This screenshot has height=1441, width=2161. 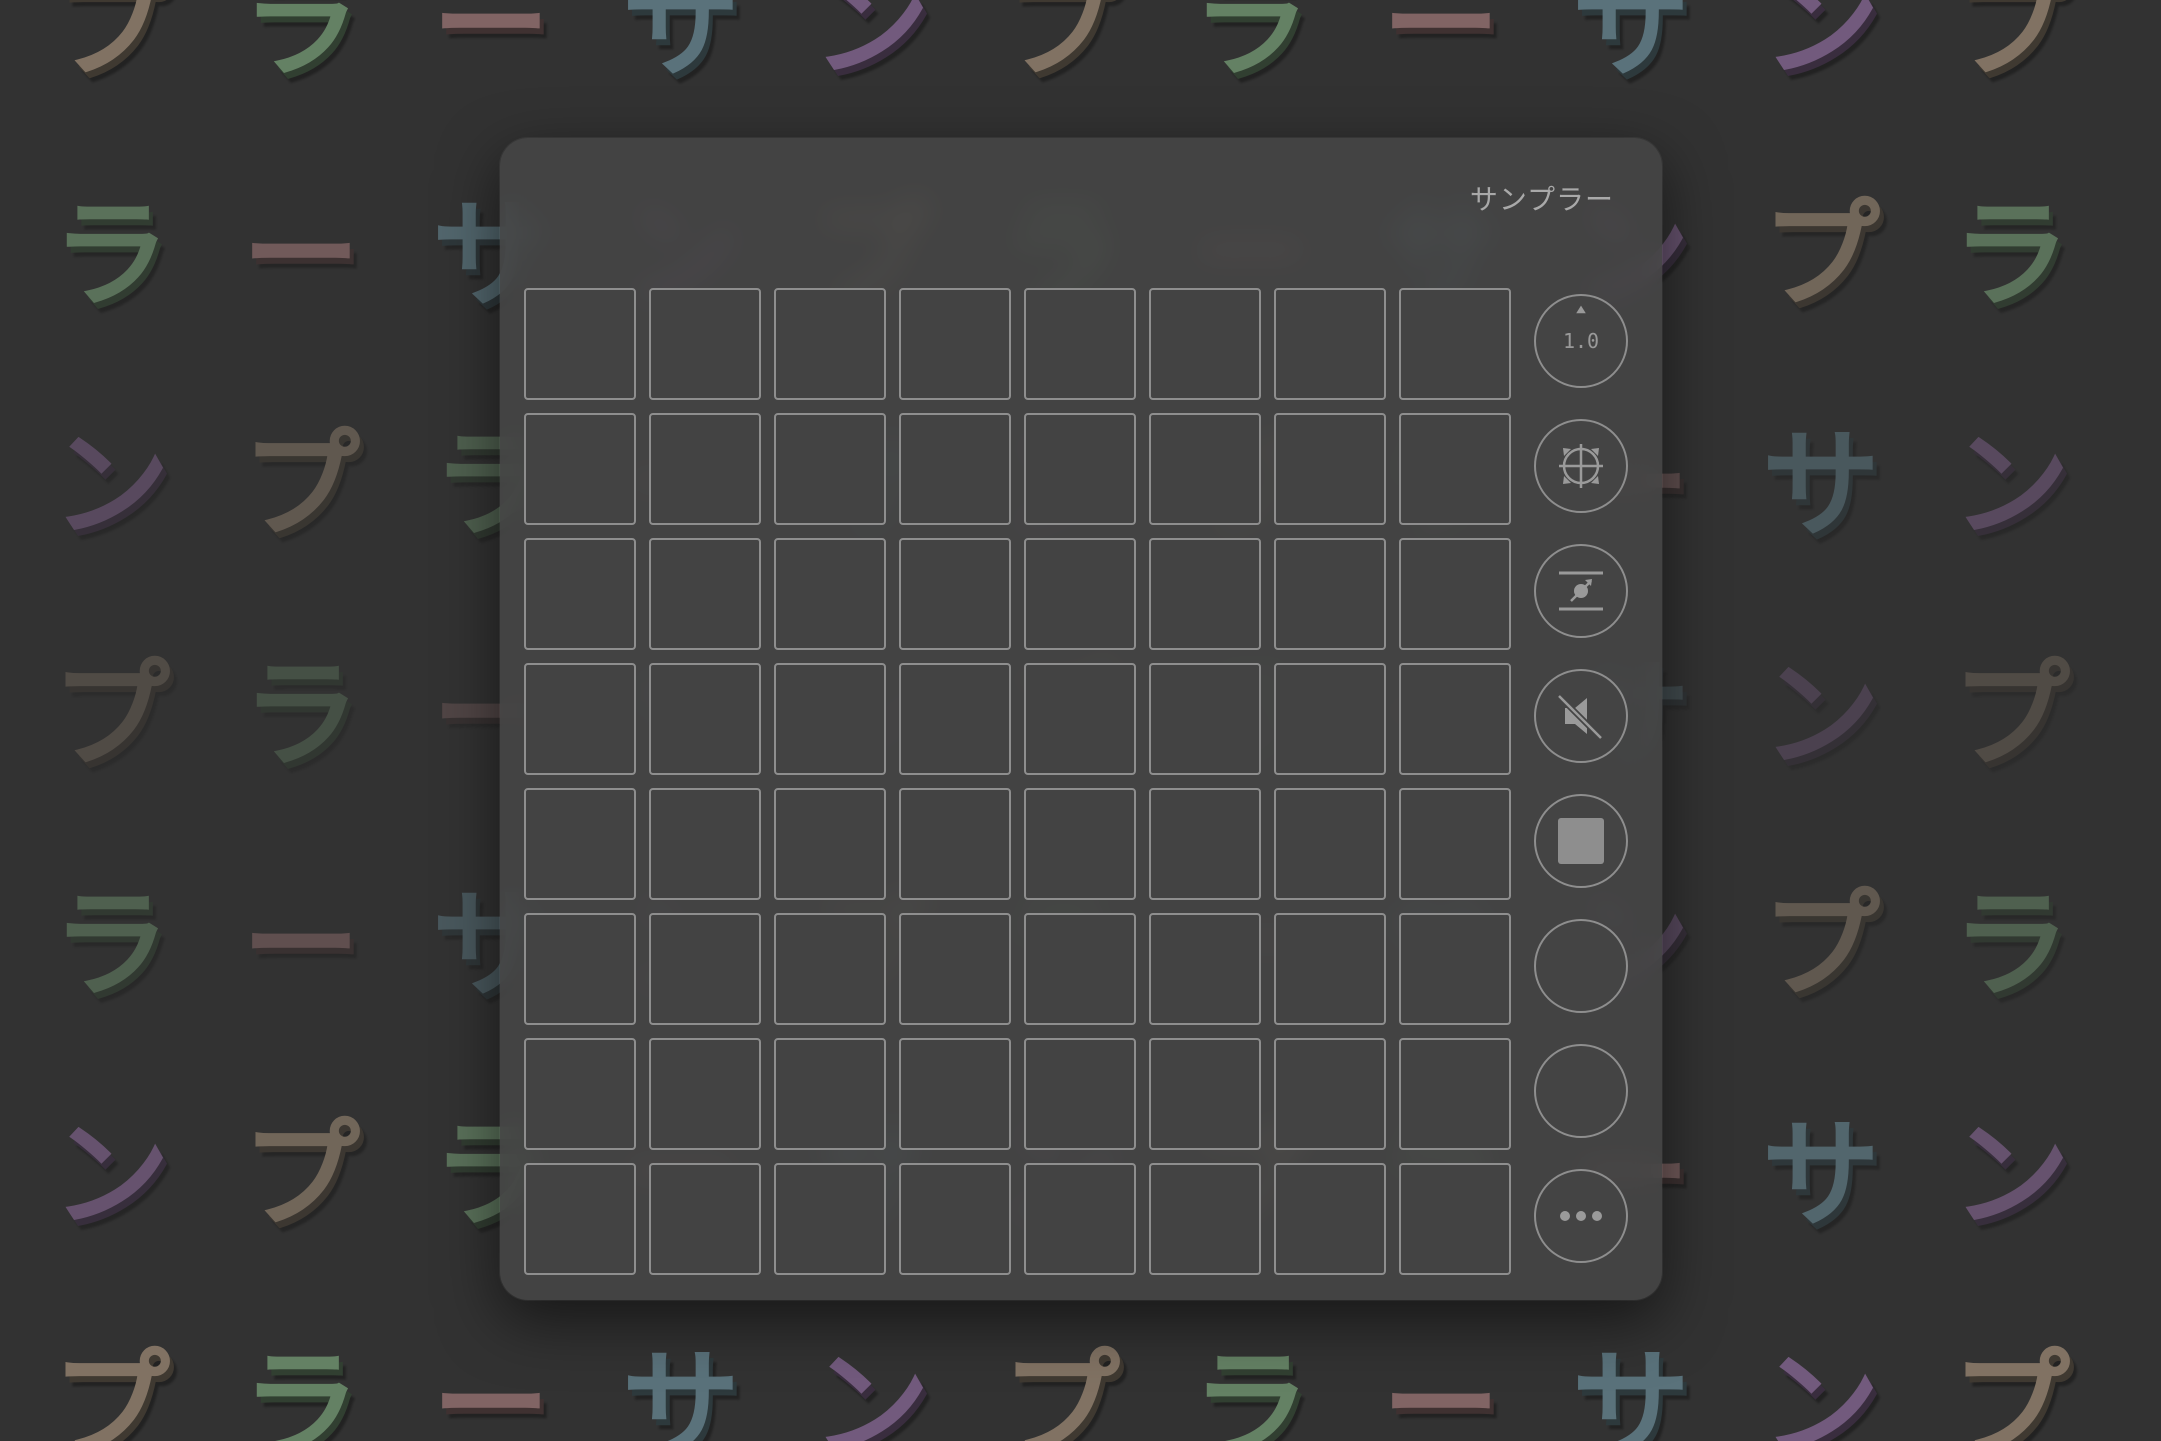 I want to click on pad-r1-c6, so click(x=1205, y=344).